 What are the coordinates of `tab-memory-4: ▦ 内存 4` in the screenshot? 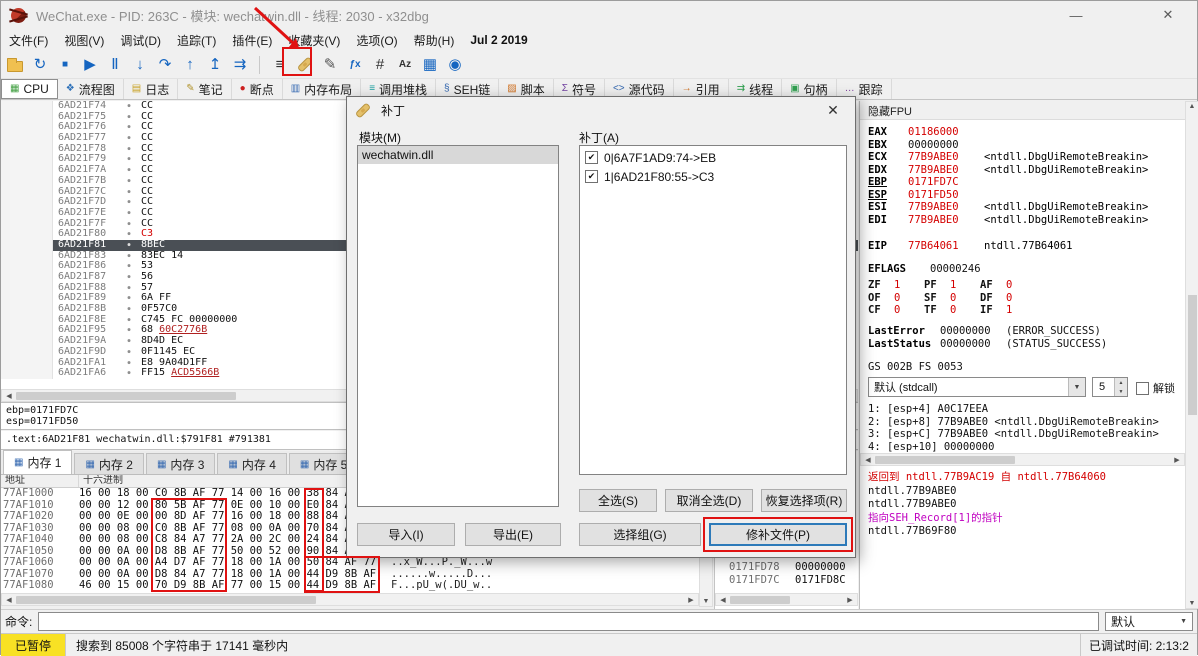 It's located at (252, 463).